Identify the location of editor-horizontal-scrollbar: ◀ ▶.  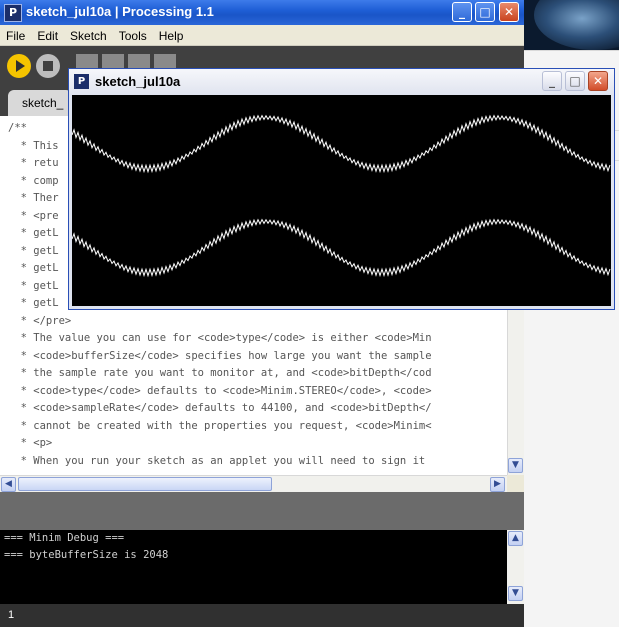
(253, 483).